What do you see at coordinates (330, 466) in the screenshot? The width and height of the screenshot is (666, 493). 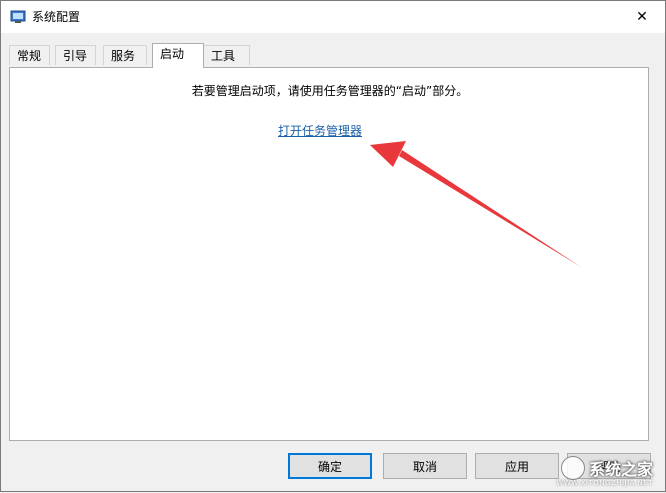 I see `ok-button: 确定` at bounding box center [330, 466].